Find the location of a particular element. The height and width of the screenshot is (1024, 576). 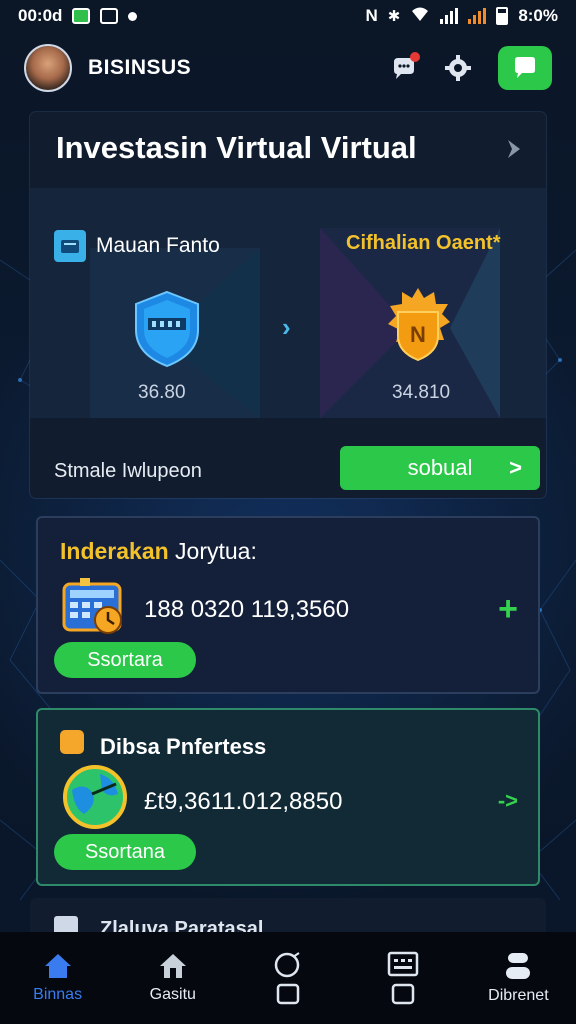

house-icon is located at coordinates (172, 966).